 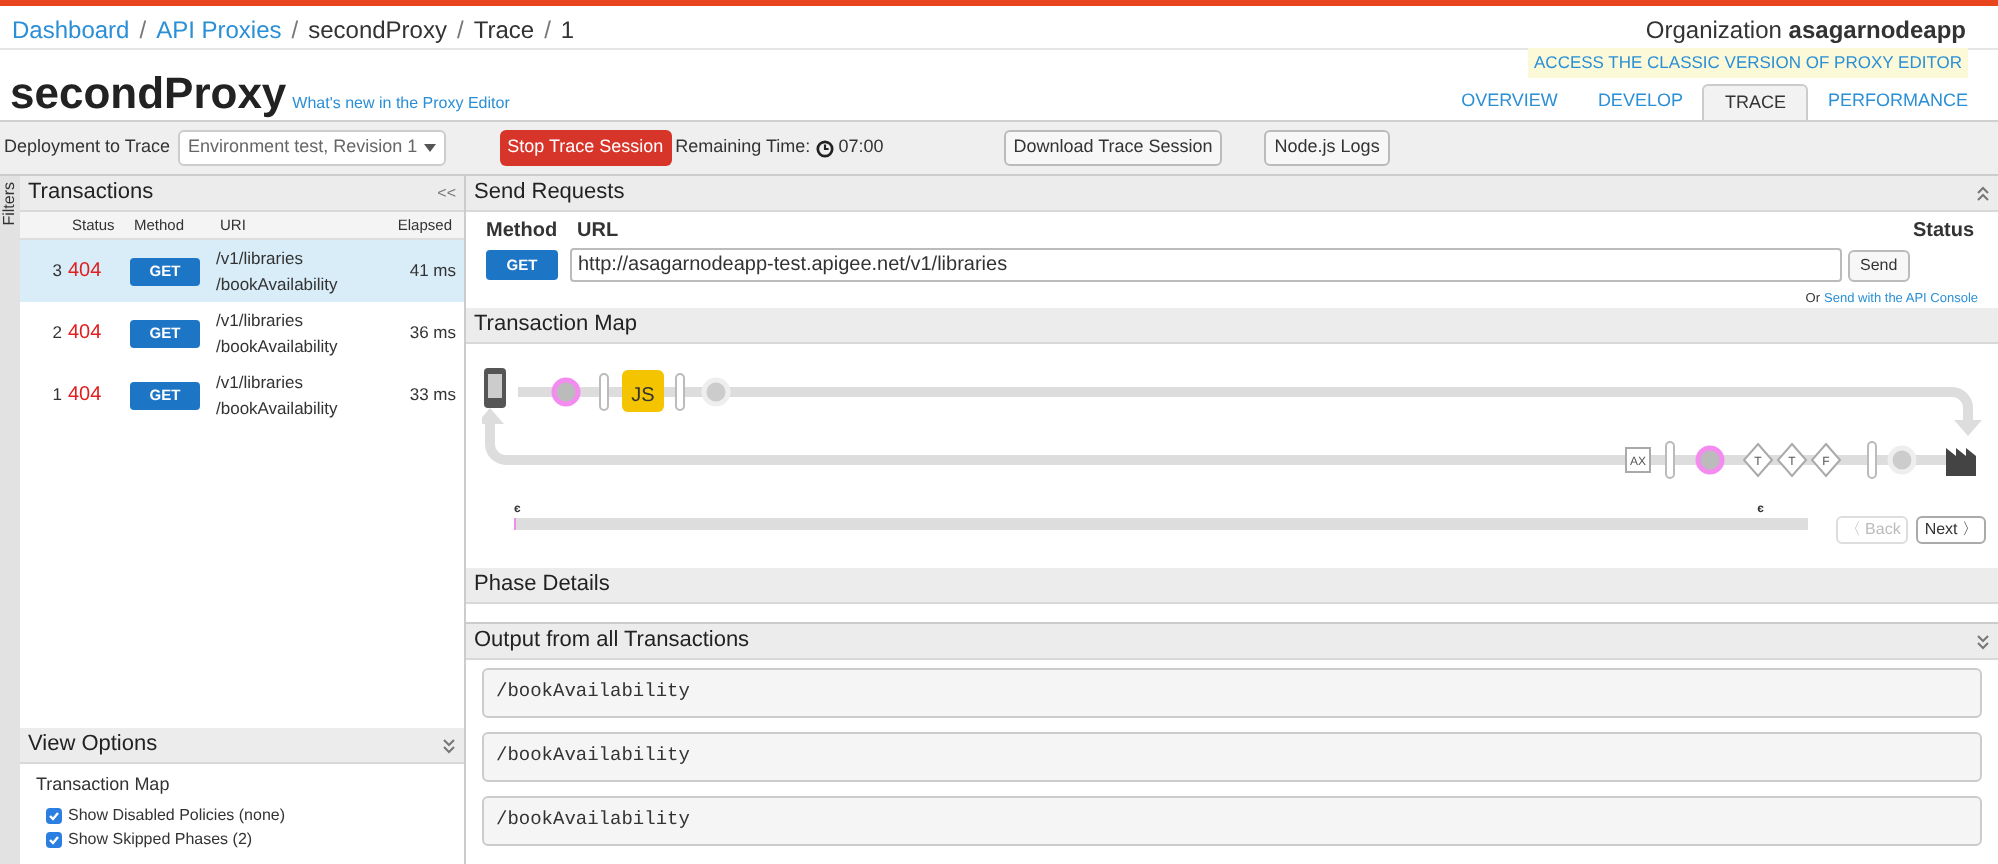 I want to click on elapsed-time: 33 ms, so click(x=432, y=395).